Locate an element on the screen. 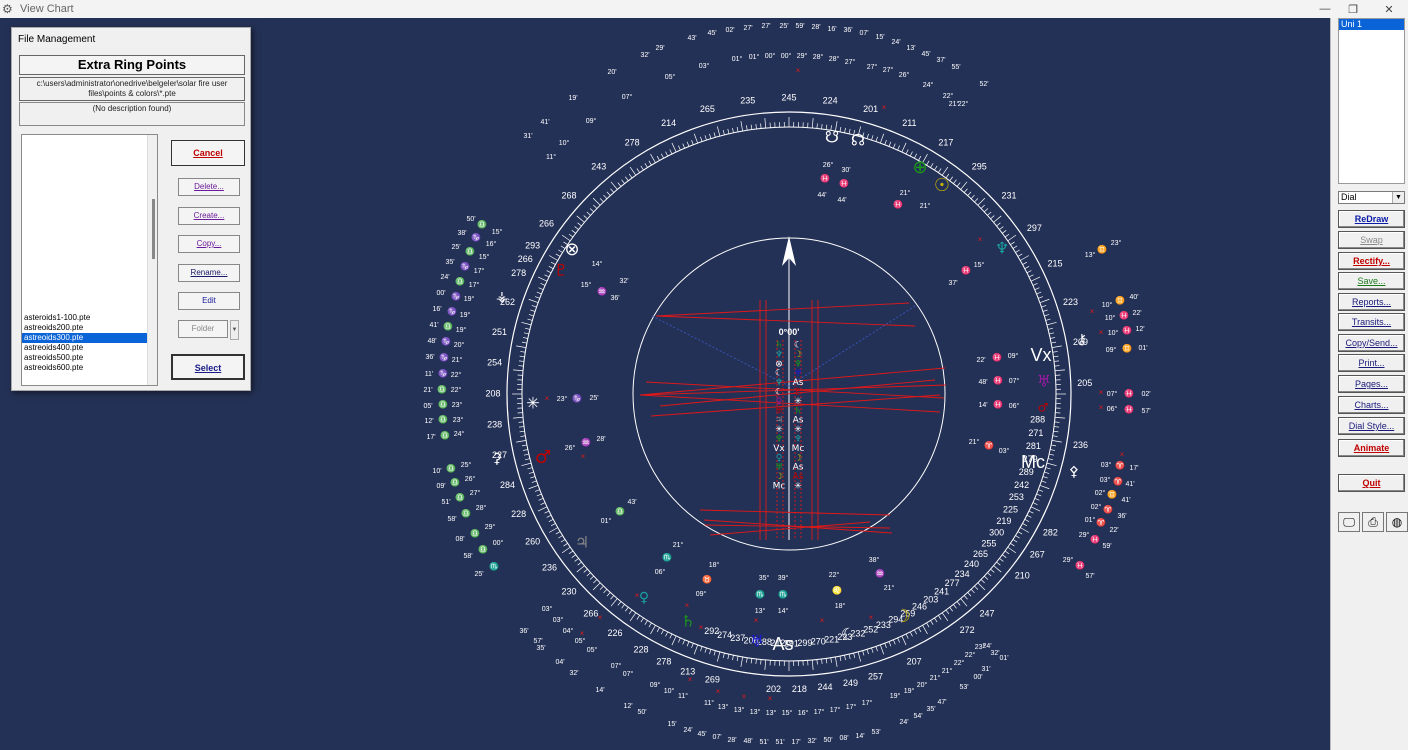  vertex-asteroid-glyph: ⚶ is located at coordinates (502, 297).